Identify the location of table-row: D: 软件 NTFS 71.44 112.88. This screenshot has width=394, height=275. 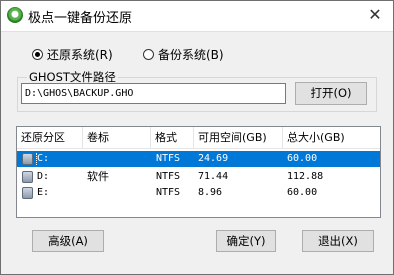
(198, 177).